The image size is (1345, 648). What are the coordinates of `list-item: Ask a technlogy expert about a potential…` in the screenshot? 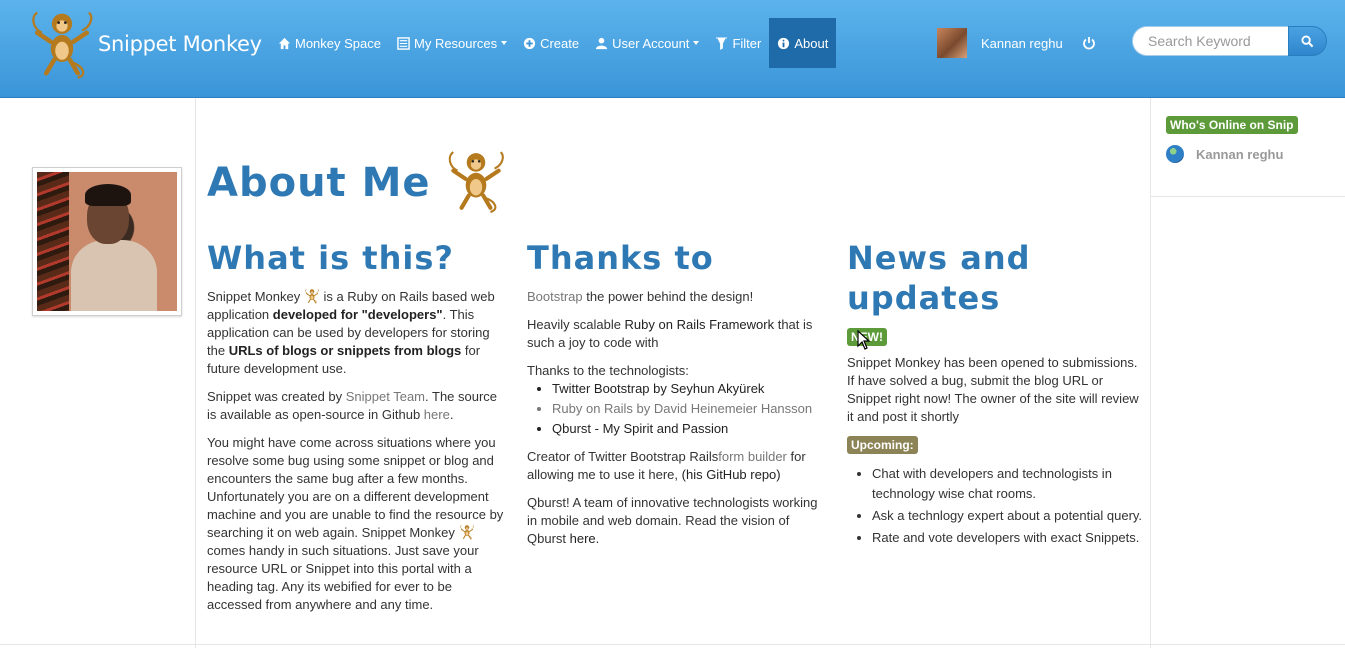 It's located at (1009, 516).